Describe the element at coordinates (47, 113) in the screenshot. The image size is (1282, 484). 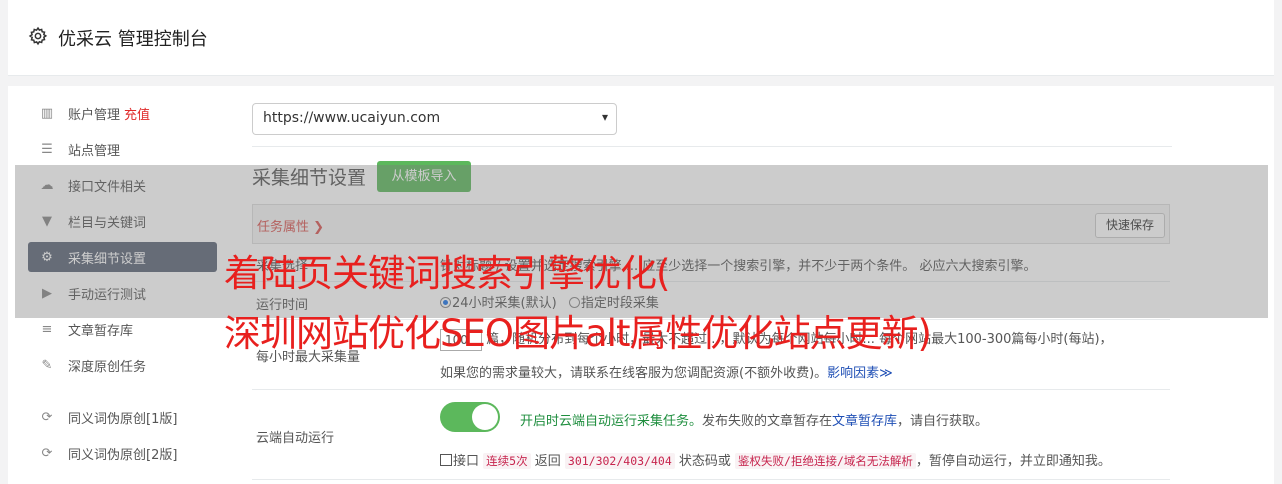
I see `bar-chart-icon: ▥` at that location.